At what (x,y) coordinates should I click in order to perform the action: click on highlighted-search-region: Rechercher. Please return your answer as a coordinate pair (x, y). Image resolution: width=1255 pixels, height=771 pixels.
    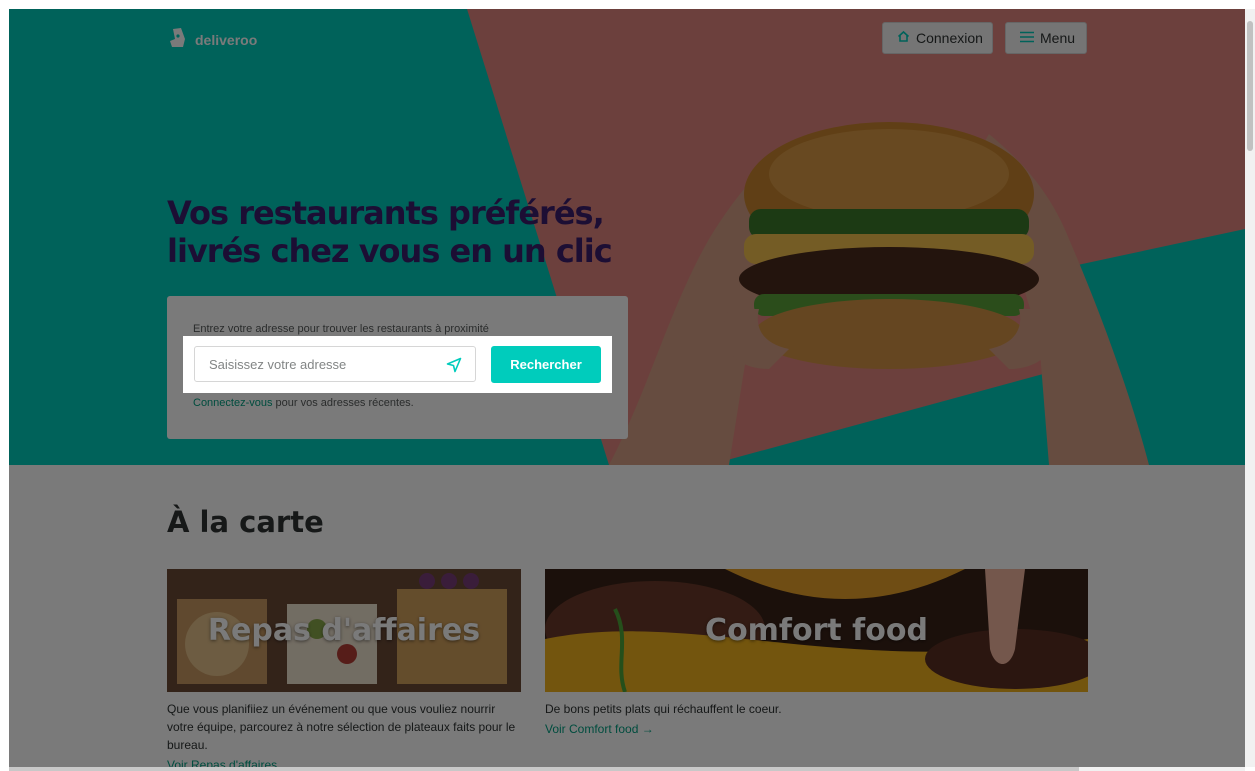
    Looking at the image, I should click on (397, 364).